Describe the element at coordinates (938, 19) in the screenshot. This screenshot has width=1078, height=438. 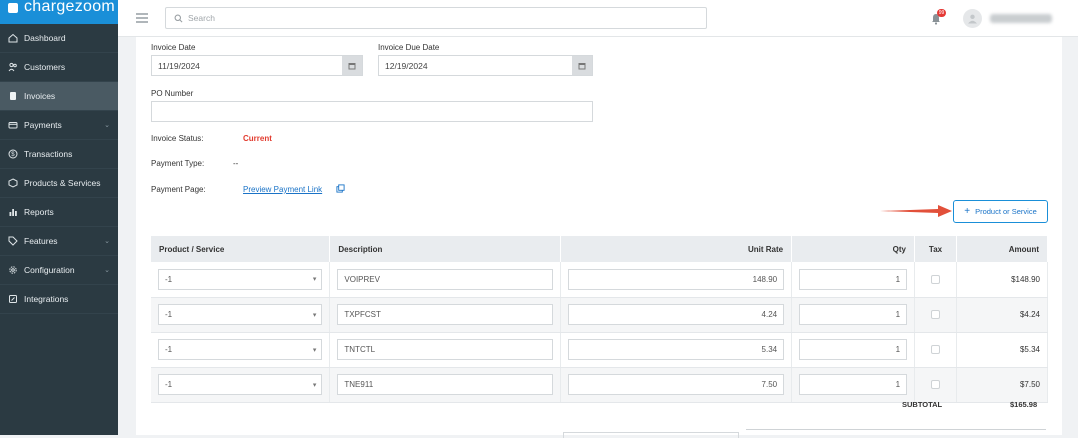
I see `notification-bell: 99` at that location.